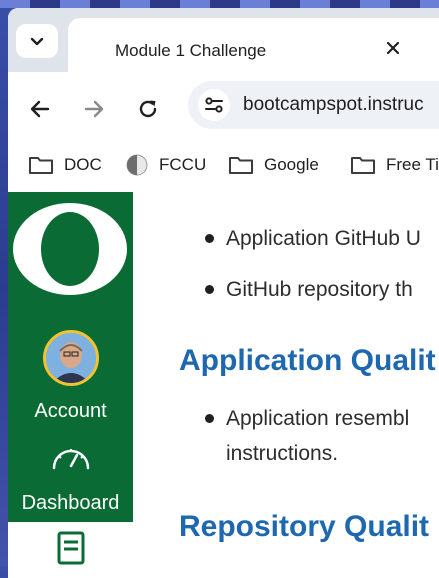  What do you see at coordinates (304, 526) in the screenshot?
I see `section-heading: Repository Qualit` at bounding box center [304, 526].